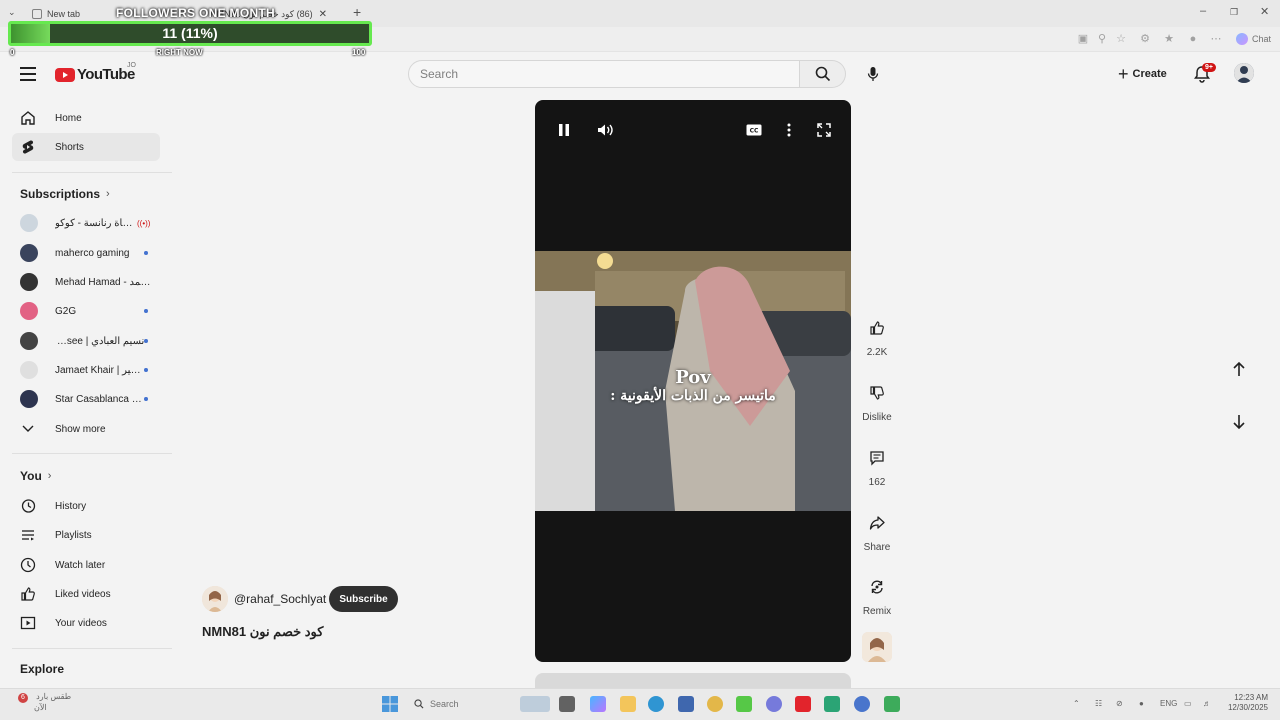  I want to click on widgets-icon, so click(535, 704).